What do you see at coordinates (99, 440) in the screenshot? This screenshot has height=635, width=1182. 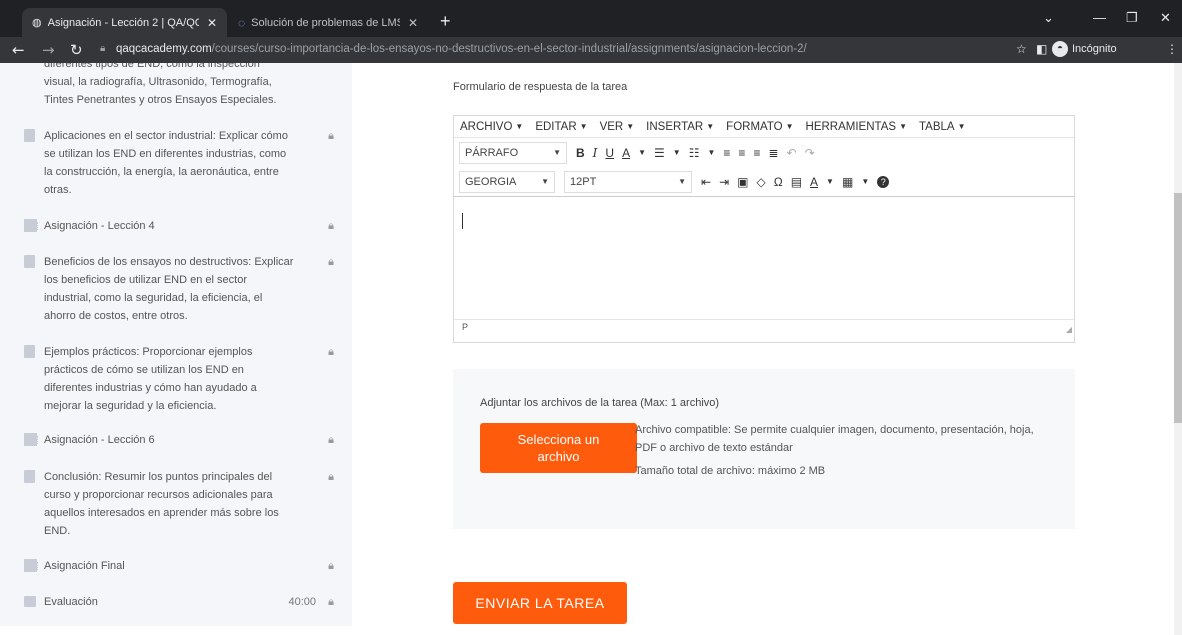 I see `sidebar-item-label: Asignación - Lección 6` at bounding box center [99, 440].